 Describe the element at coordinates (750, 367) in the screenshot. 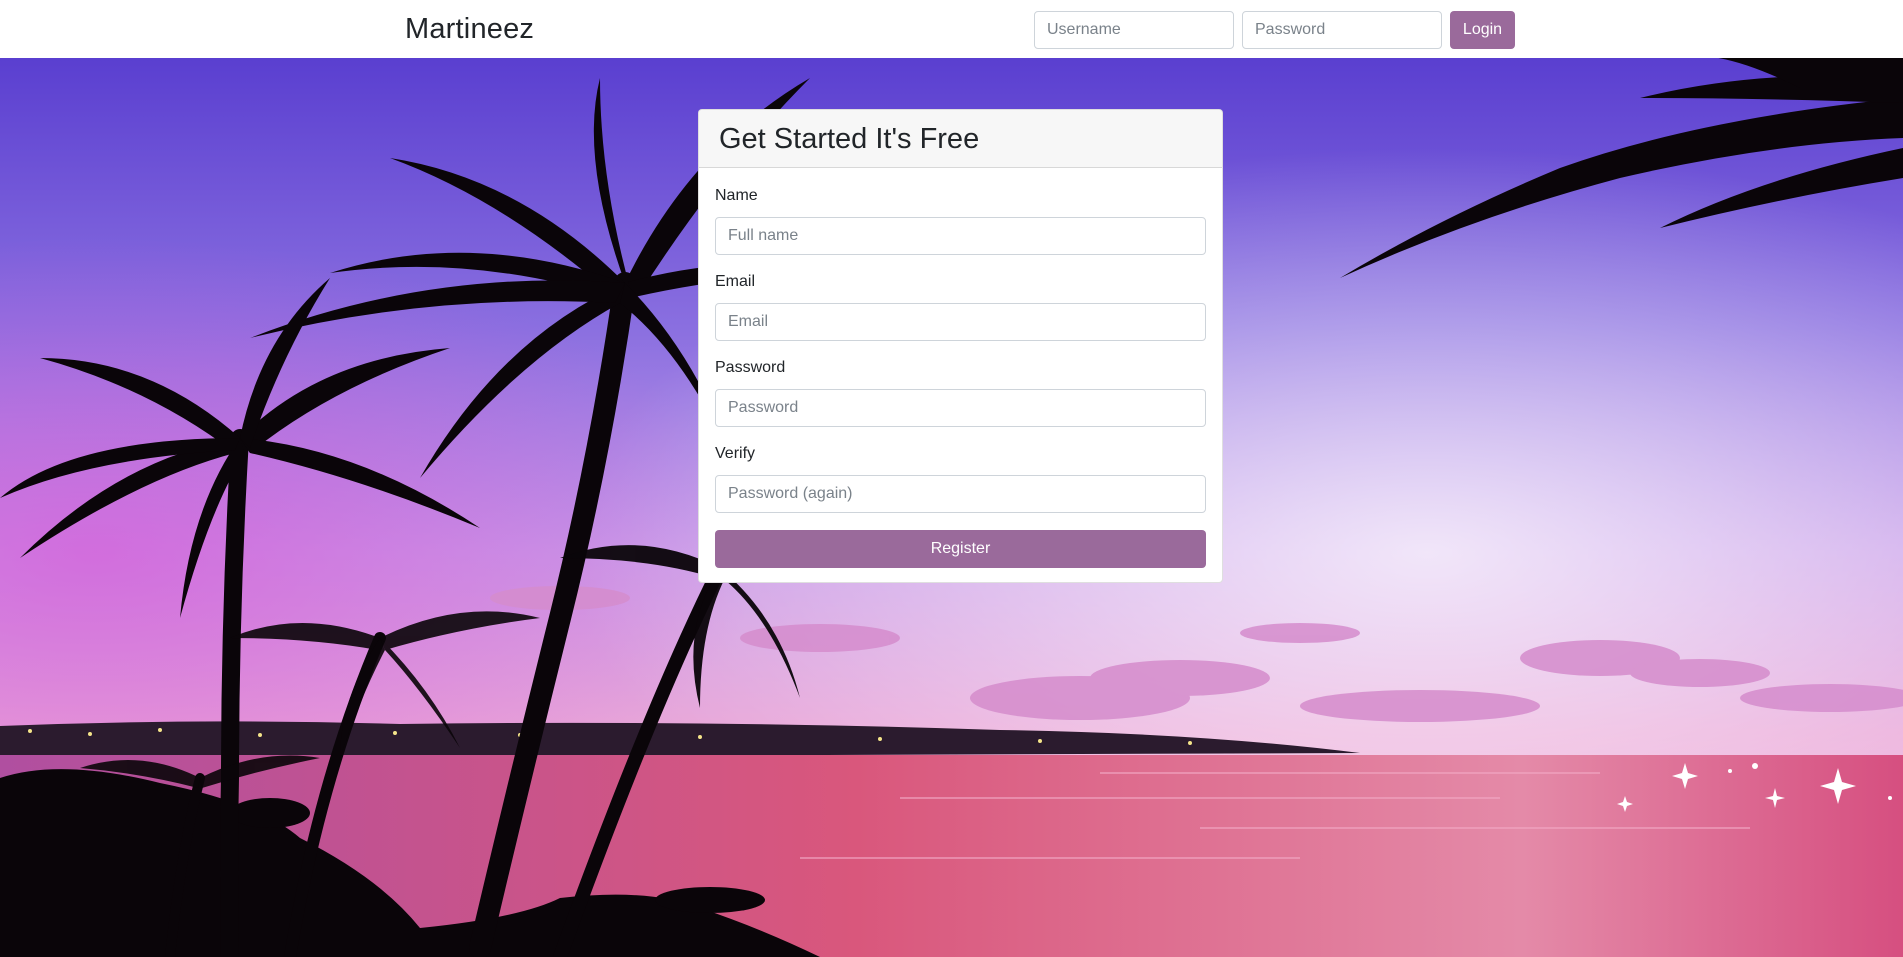

I see `password-label: Password` at that location.